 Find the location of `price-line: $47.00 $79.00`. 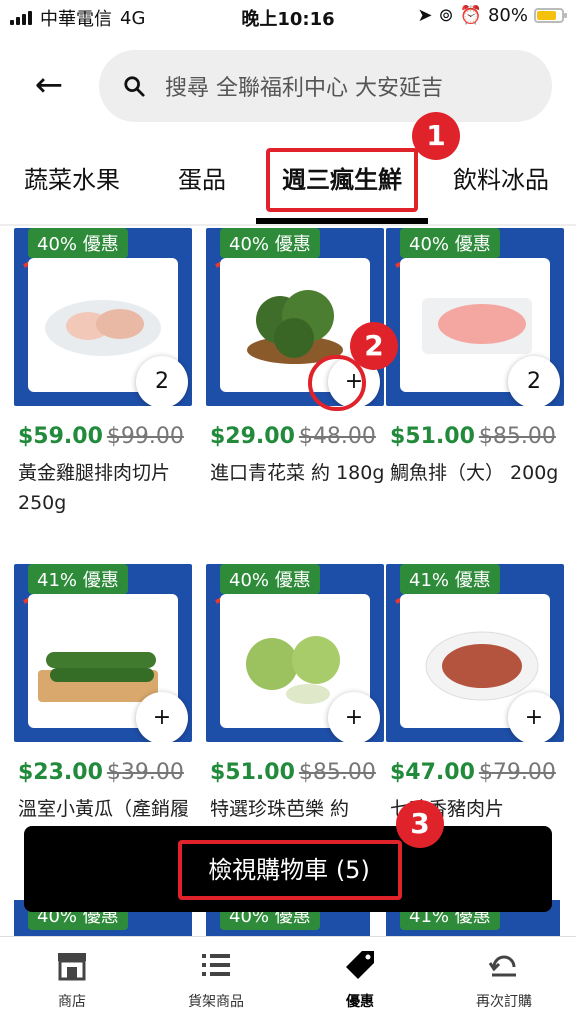

price-line: $47.00 $79.00 is located at coordinates (473, 772).